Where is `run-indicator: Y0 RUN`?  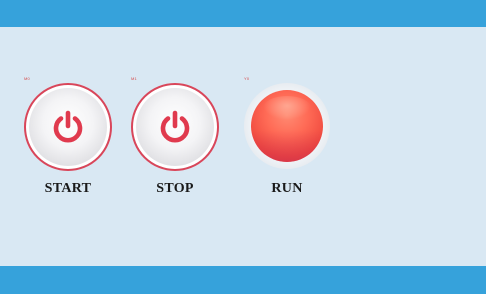 run-indicator: Y0 RUN is located at coordinates (287, 136).